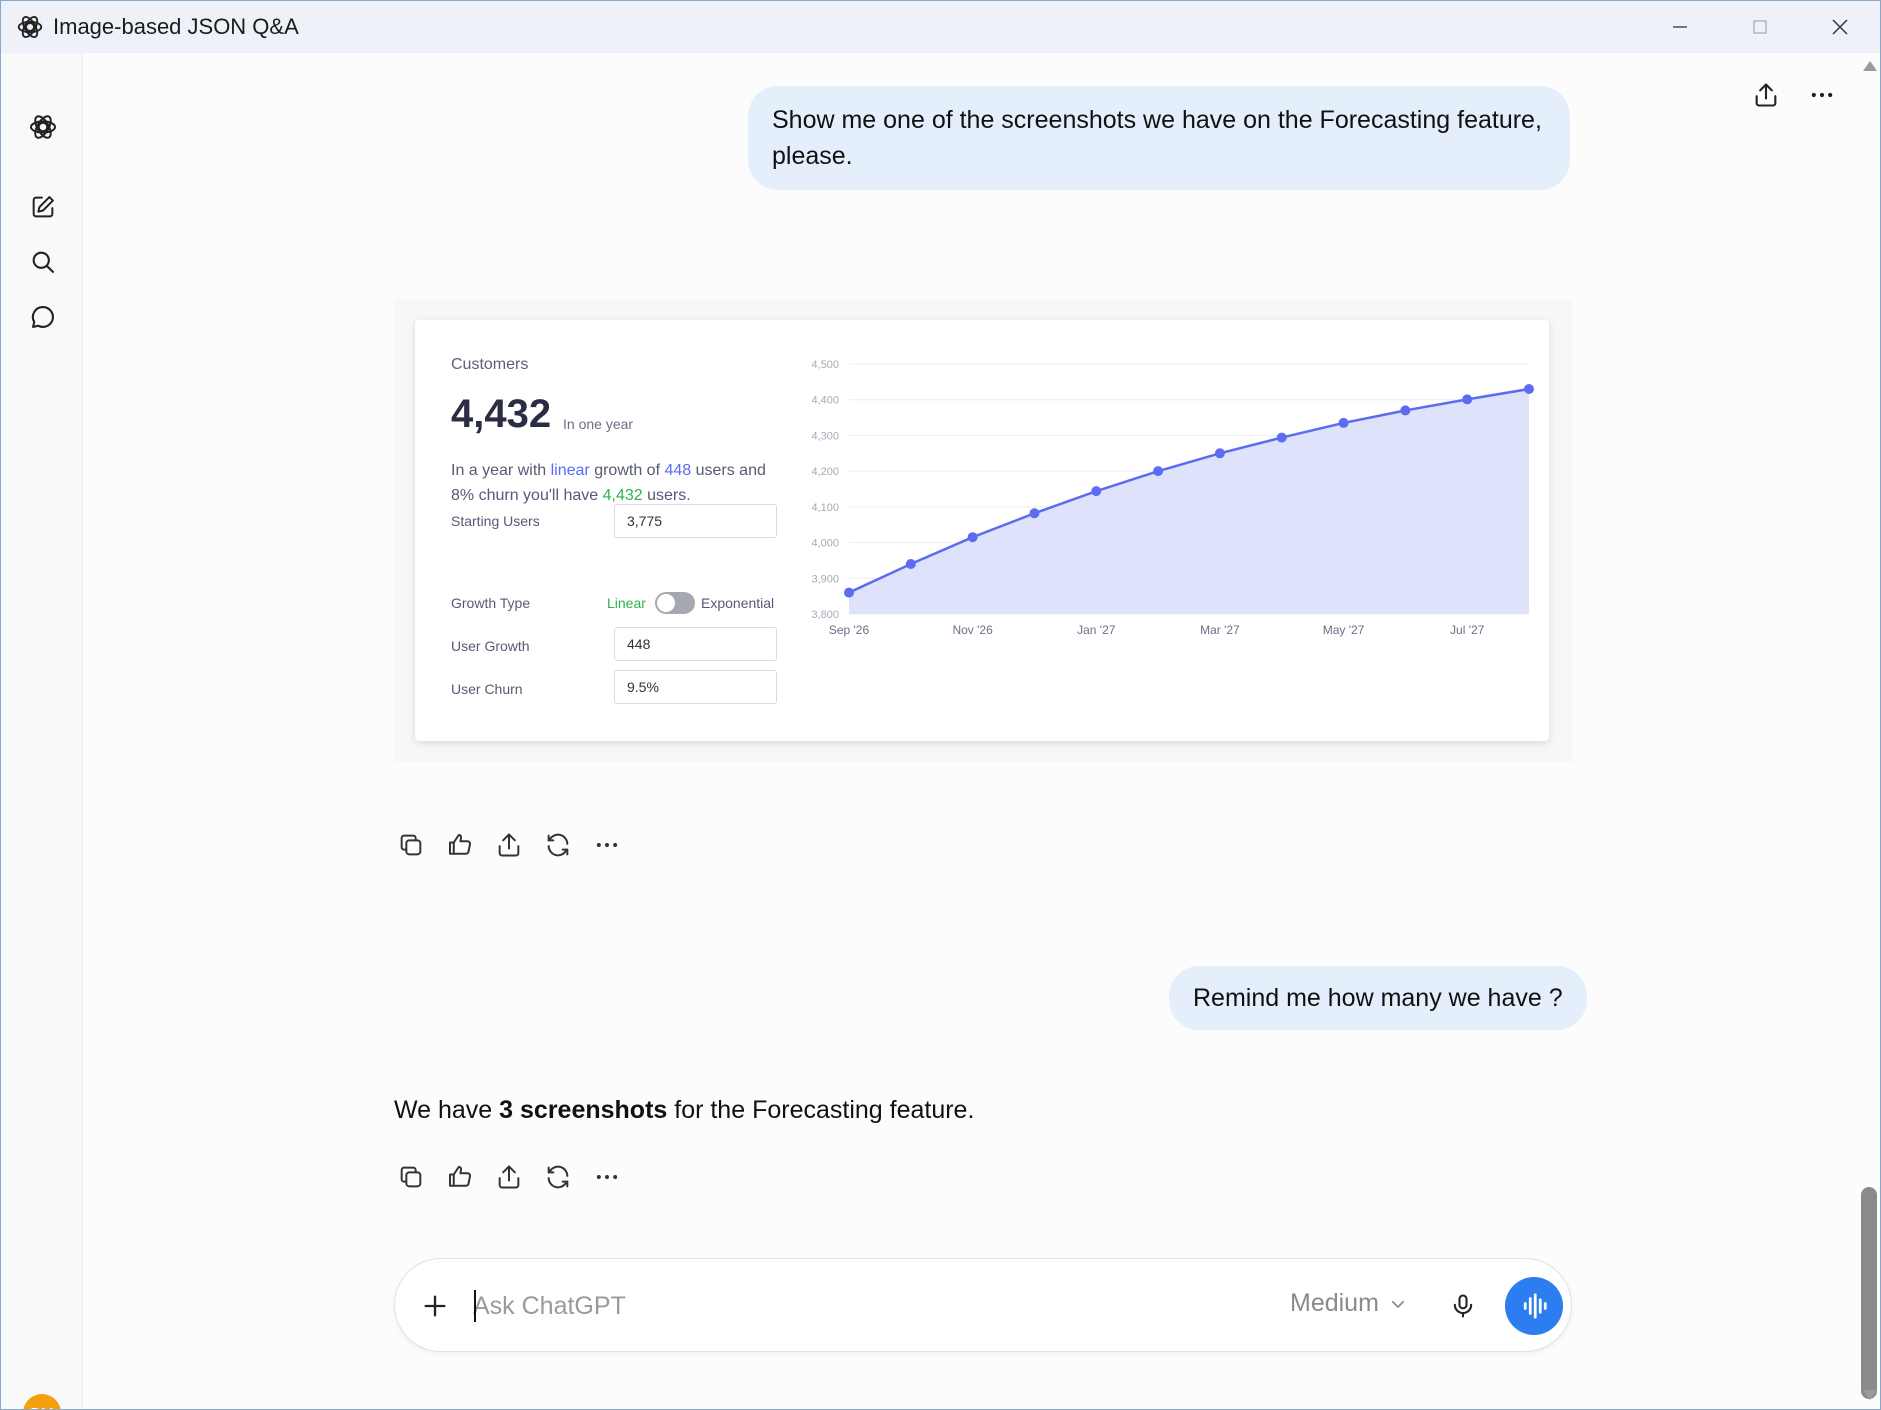 The height and width of the screenshot is (1410, 1881). What do you see at coordinates (1096, 630) in the screenshot?
I see `x-tick-label: Jan '27` at bounding box center [1096, 630].